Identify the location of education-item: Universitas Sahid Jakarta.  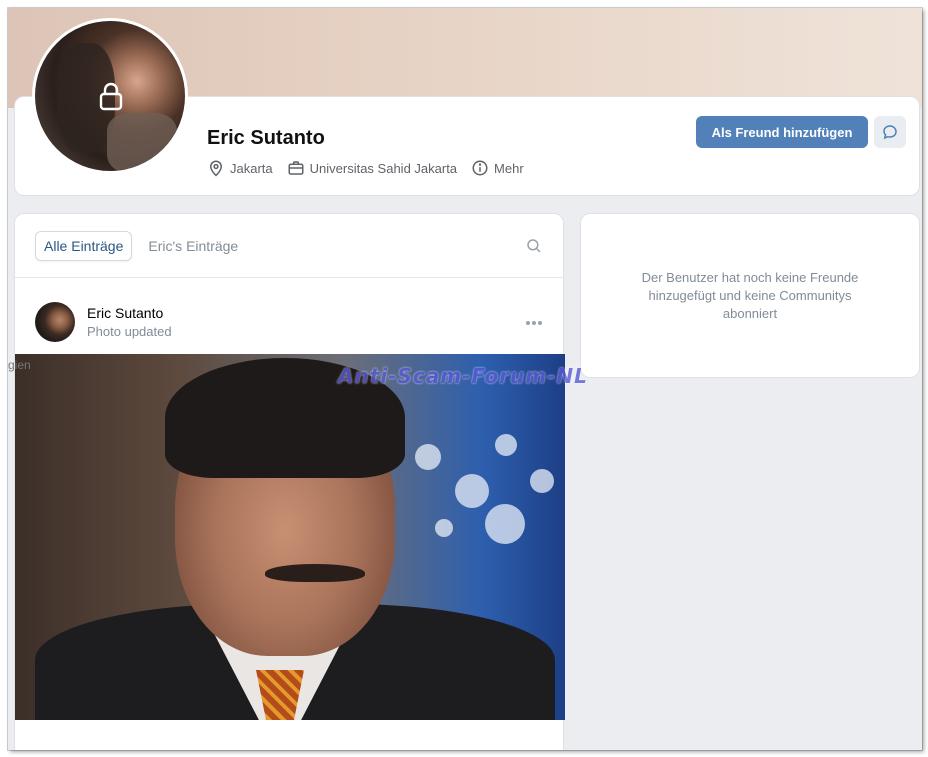
(372, 168).